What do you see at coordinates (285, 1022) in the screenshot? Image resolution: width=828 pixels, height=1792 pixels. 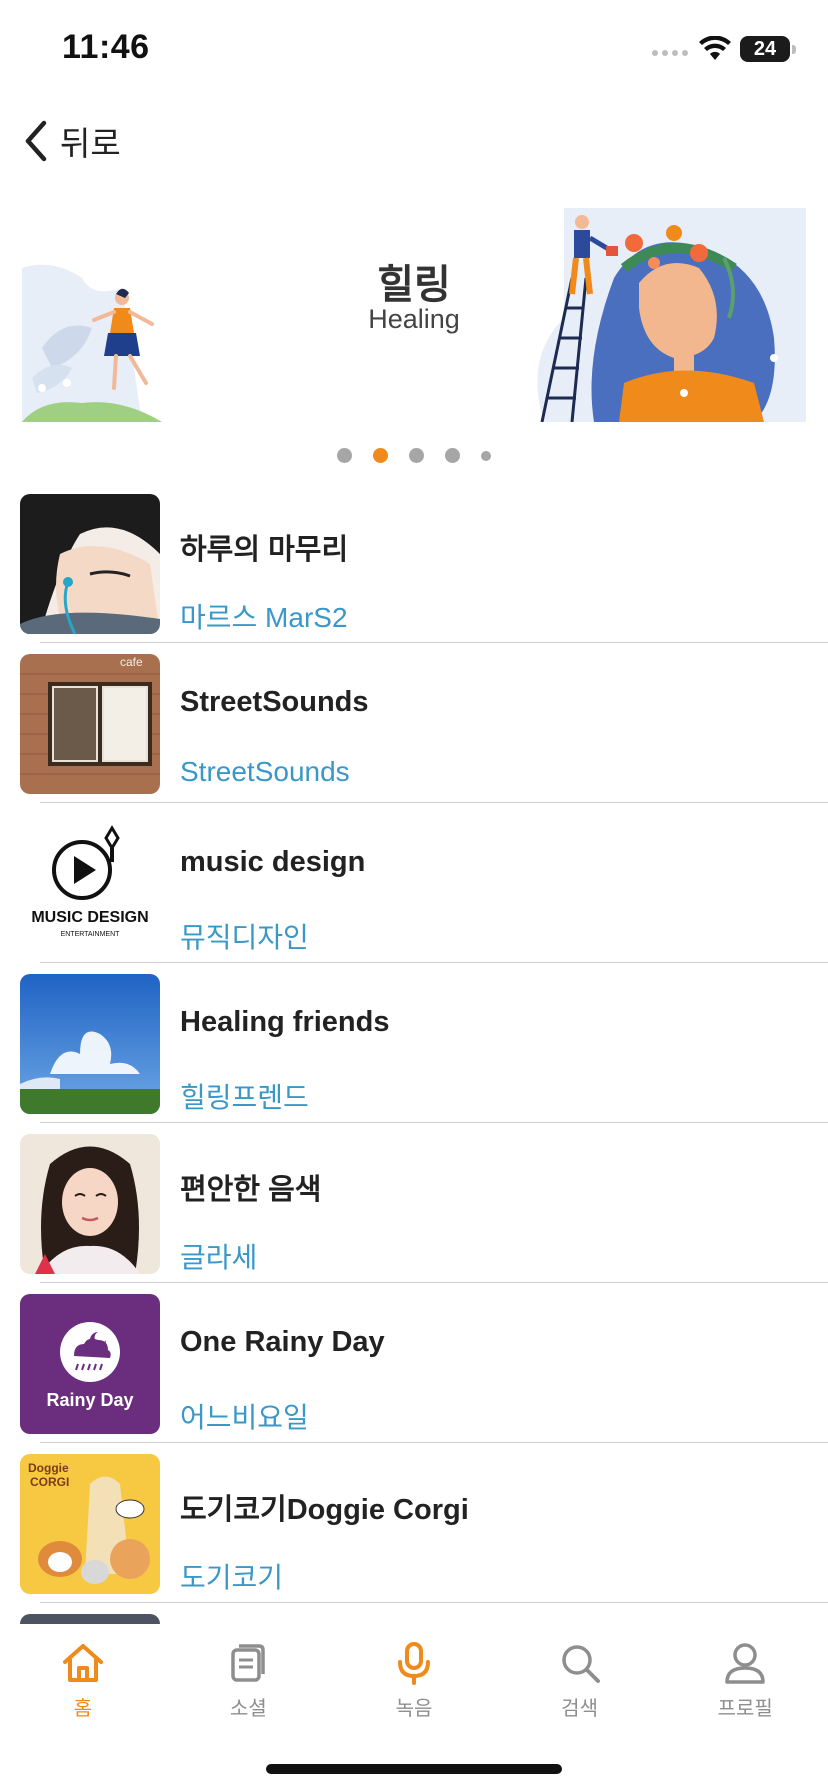 I see `list-item-title: Healing friends` at bounding box center [285, 1022].